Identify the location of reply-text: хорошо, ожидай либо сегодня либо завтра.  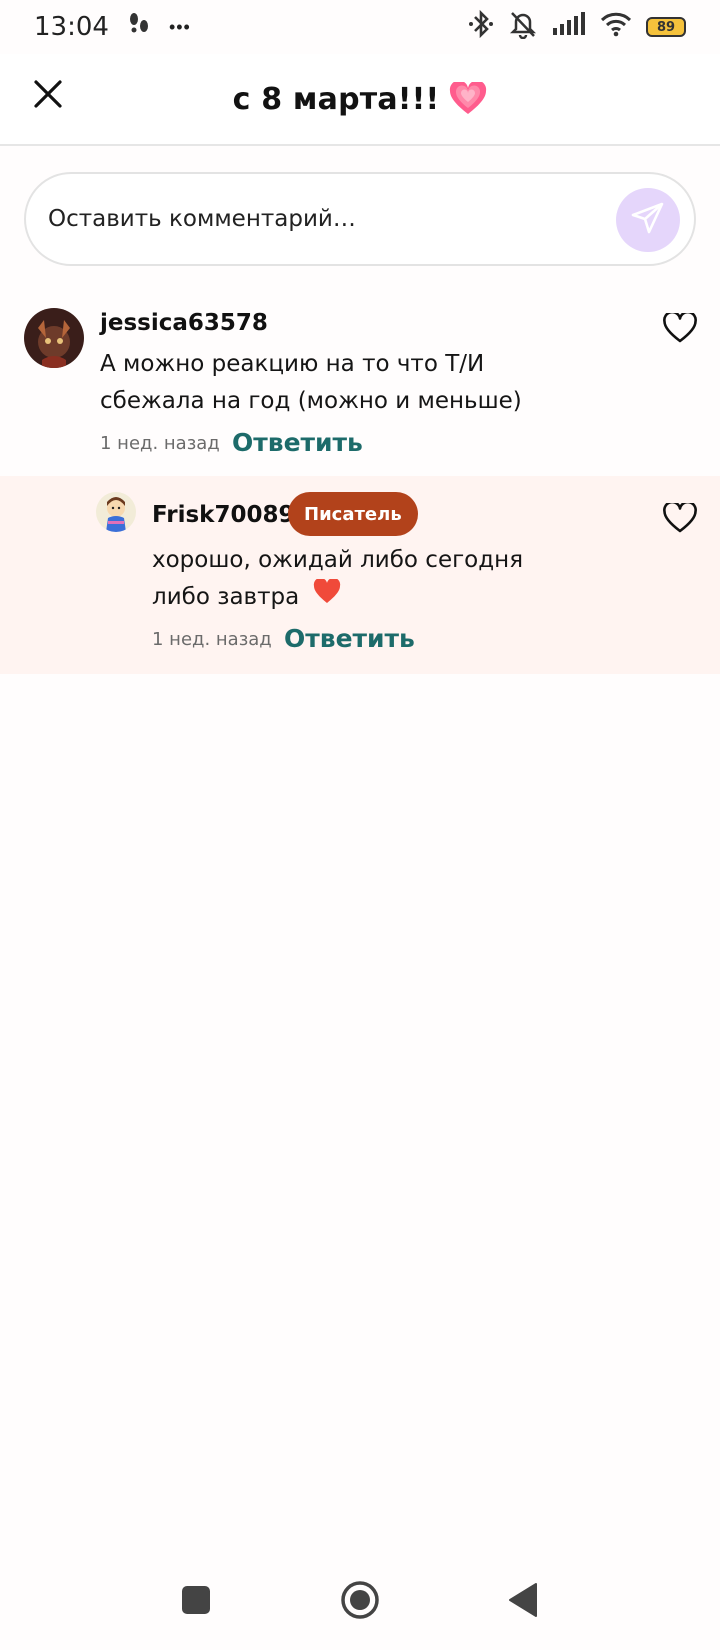
(352, 579).